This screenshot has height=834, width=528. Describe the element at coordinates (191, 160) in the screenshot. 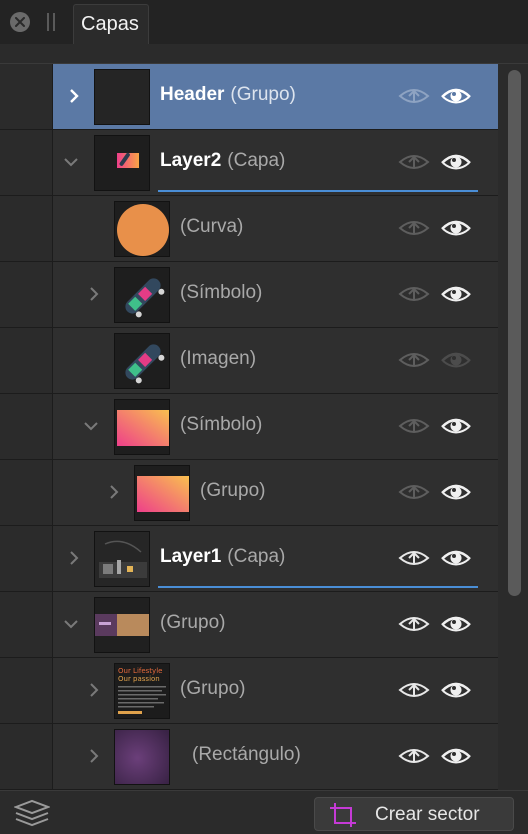

I see `layer-name: Layer2` at that location.